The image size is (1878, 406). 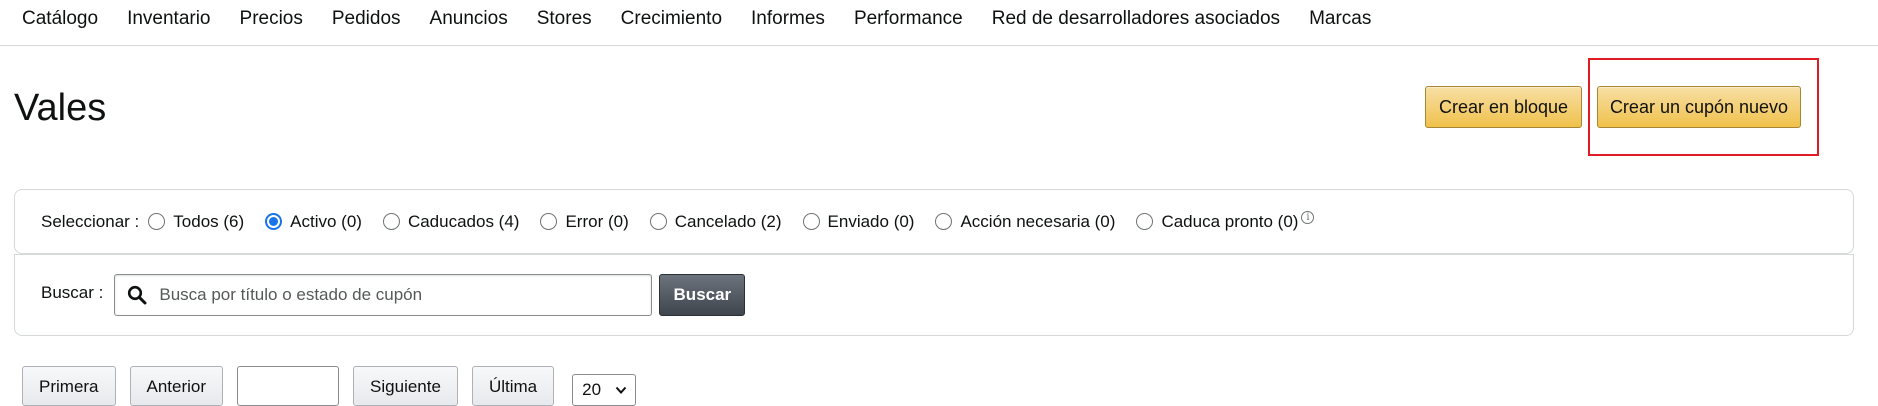 I want to click on create-bulk-button: Crear en bloque, so click(x=1503, y=107).